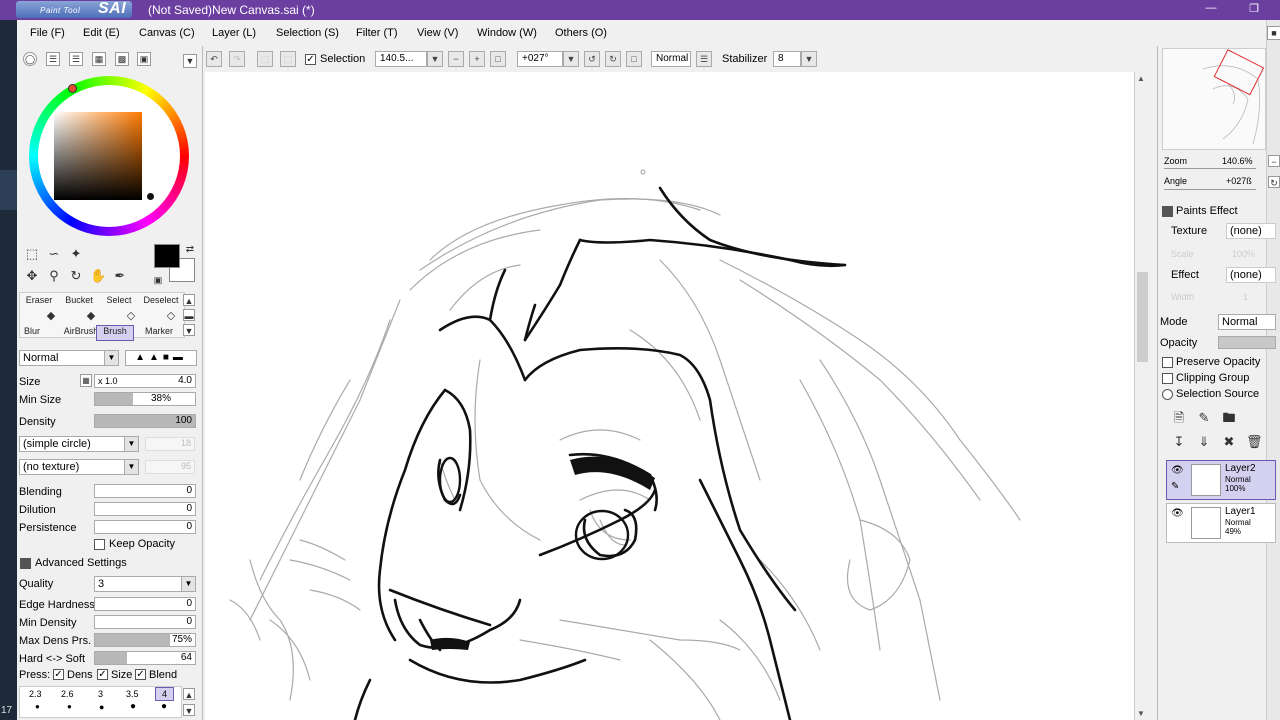 This screenshot has height=720, width=1280. Describe the element at coordinates (1214, 99) in the screenshot. I see `navigator-preview` at that location.